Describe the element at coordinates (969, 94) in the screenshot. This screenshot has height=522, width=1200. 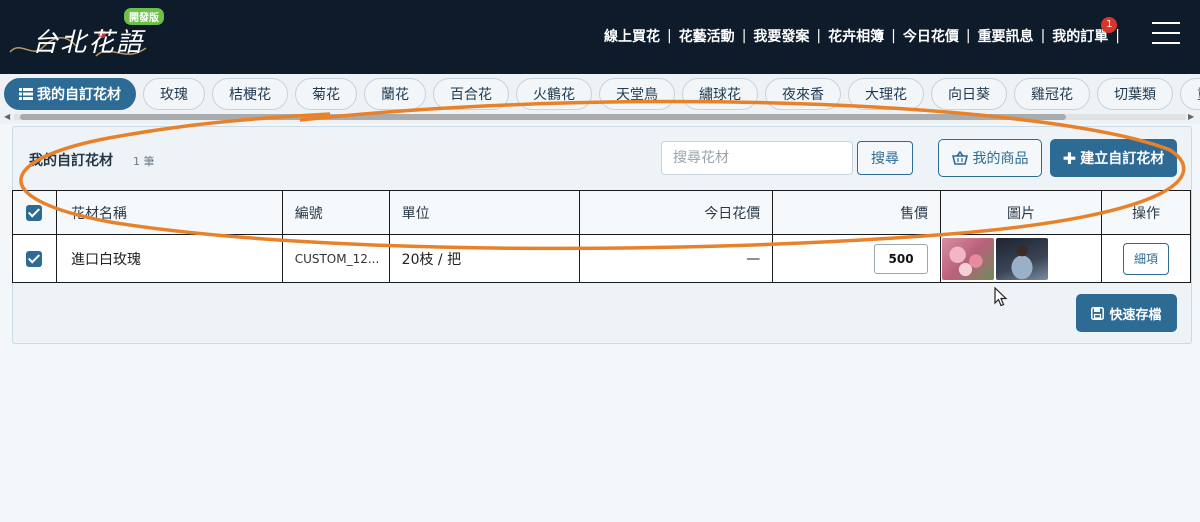
I see `category-tab: 向日葵` at that location.